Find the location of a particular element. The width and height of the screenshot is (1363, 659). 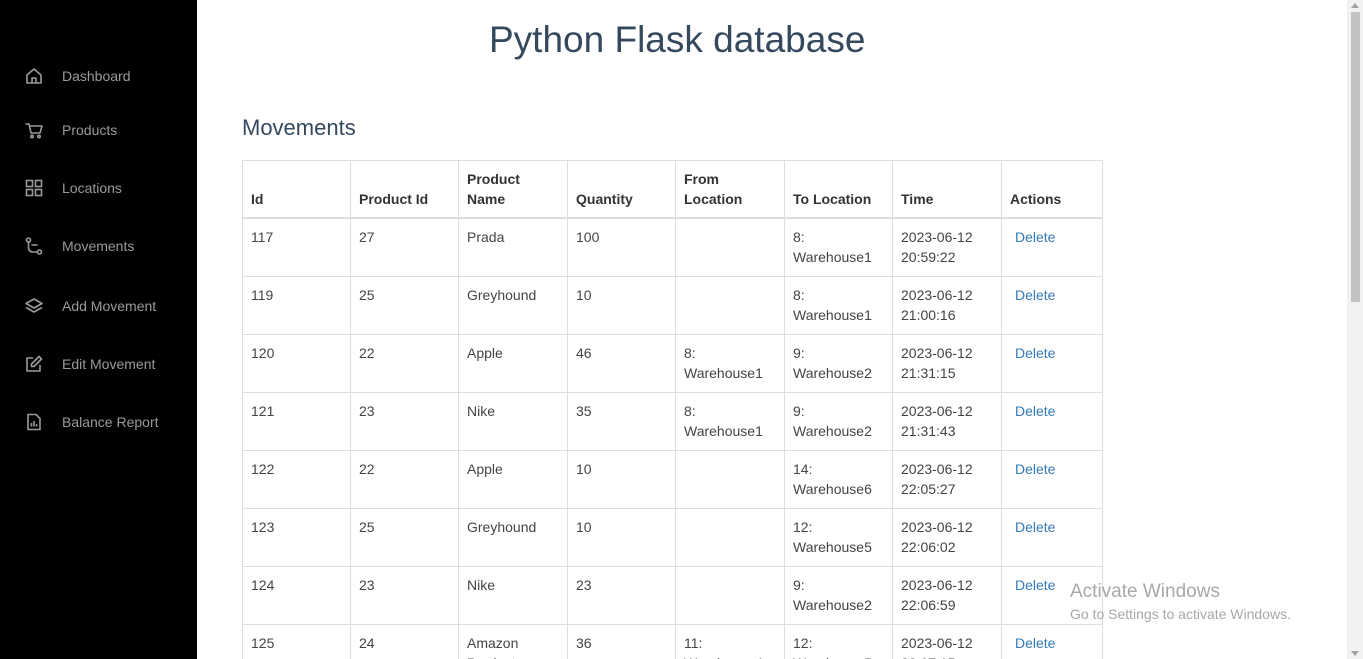

sidebar-item-label: Movements is located at coordinates (98, 246).